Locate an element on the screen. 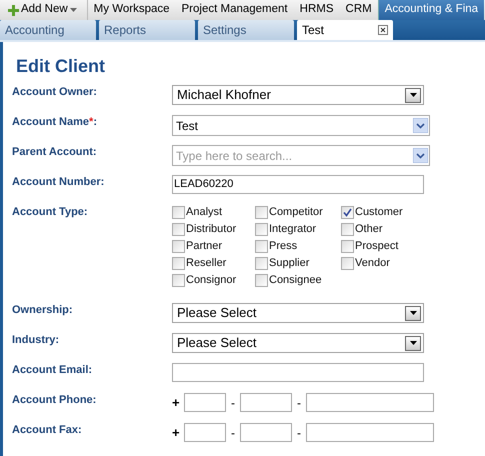 The width and height of the screenshot is (485, 456). checkbox-label: Press is located at coordinates (283, 246).